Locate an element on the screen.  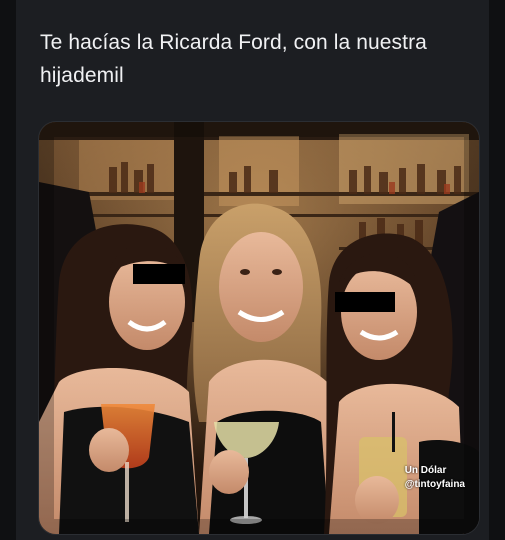
watermark-line2: @tintoyfaina is located at coordinates (434, 484).